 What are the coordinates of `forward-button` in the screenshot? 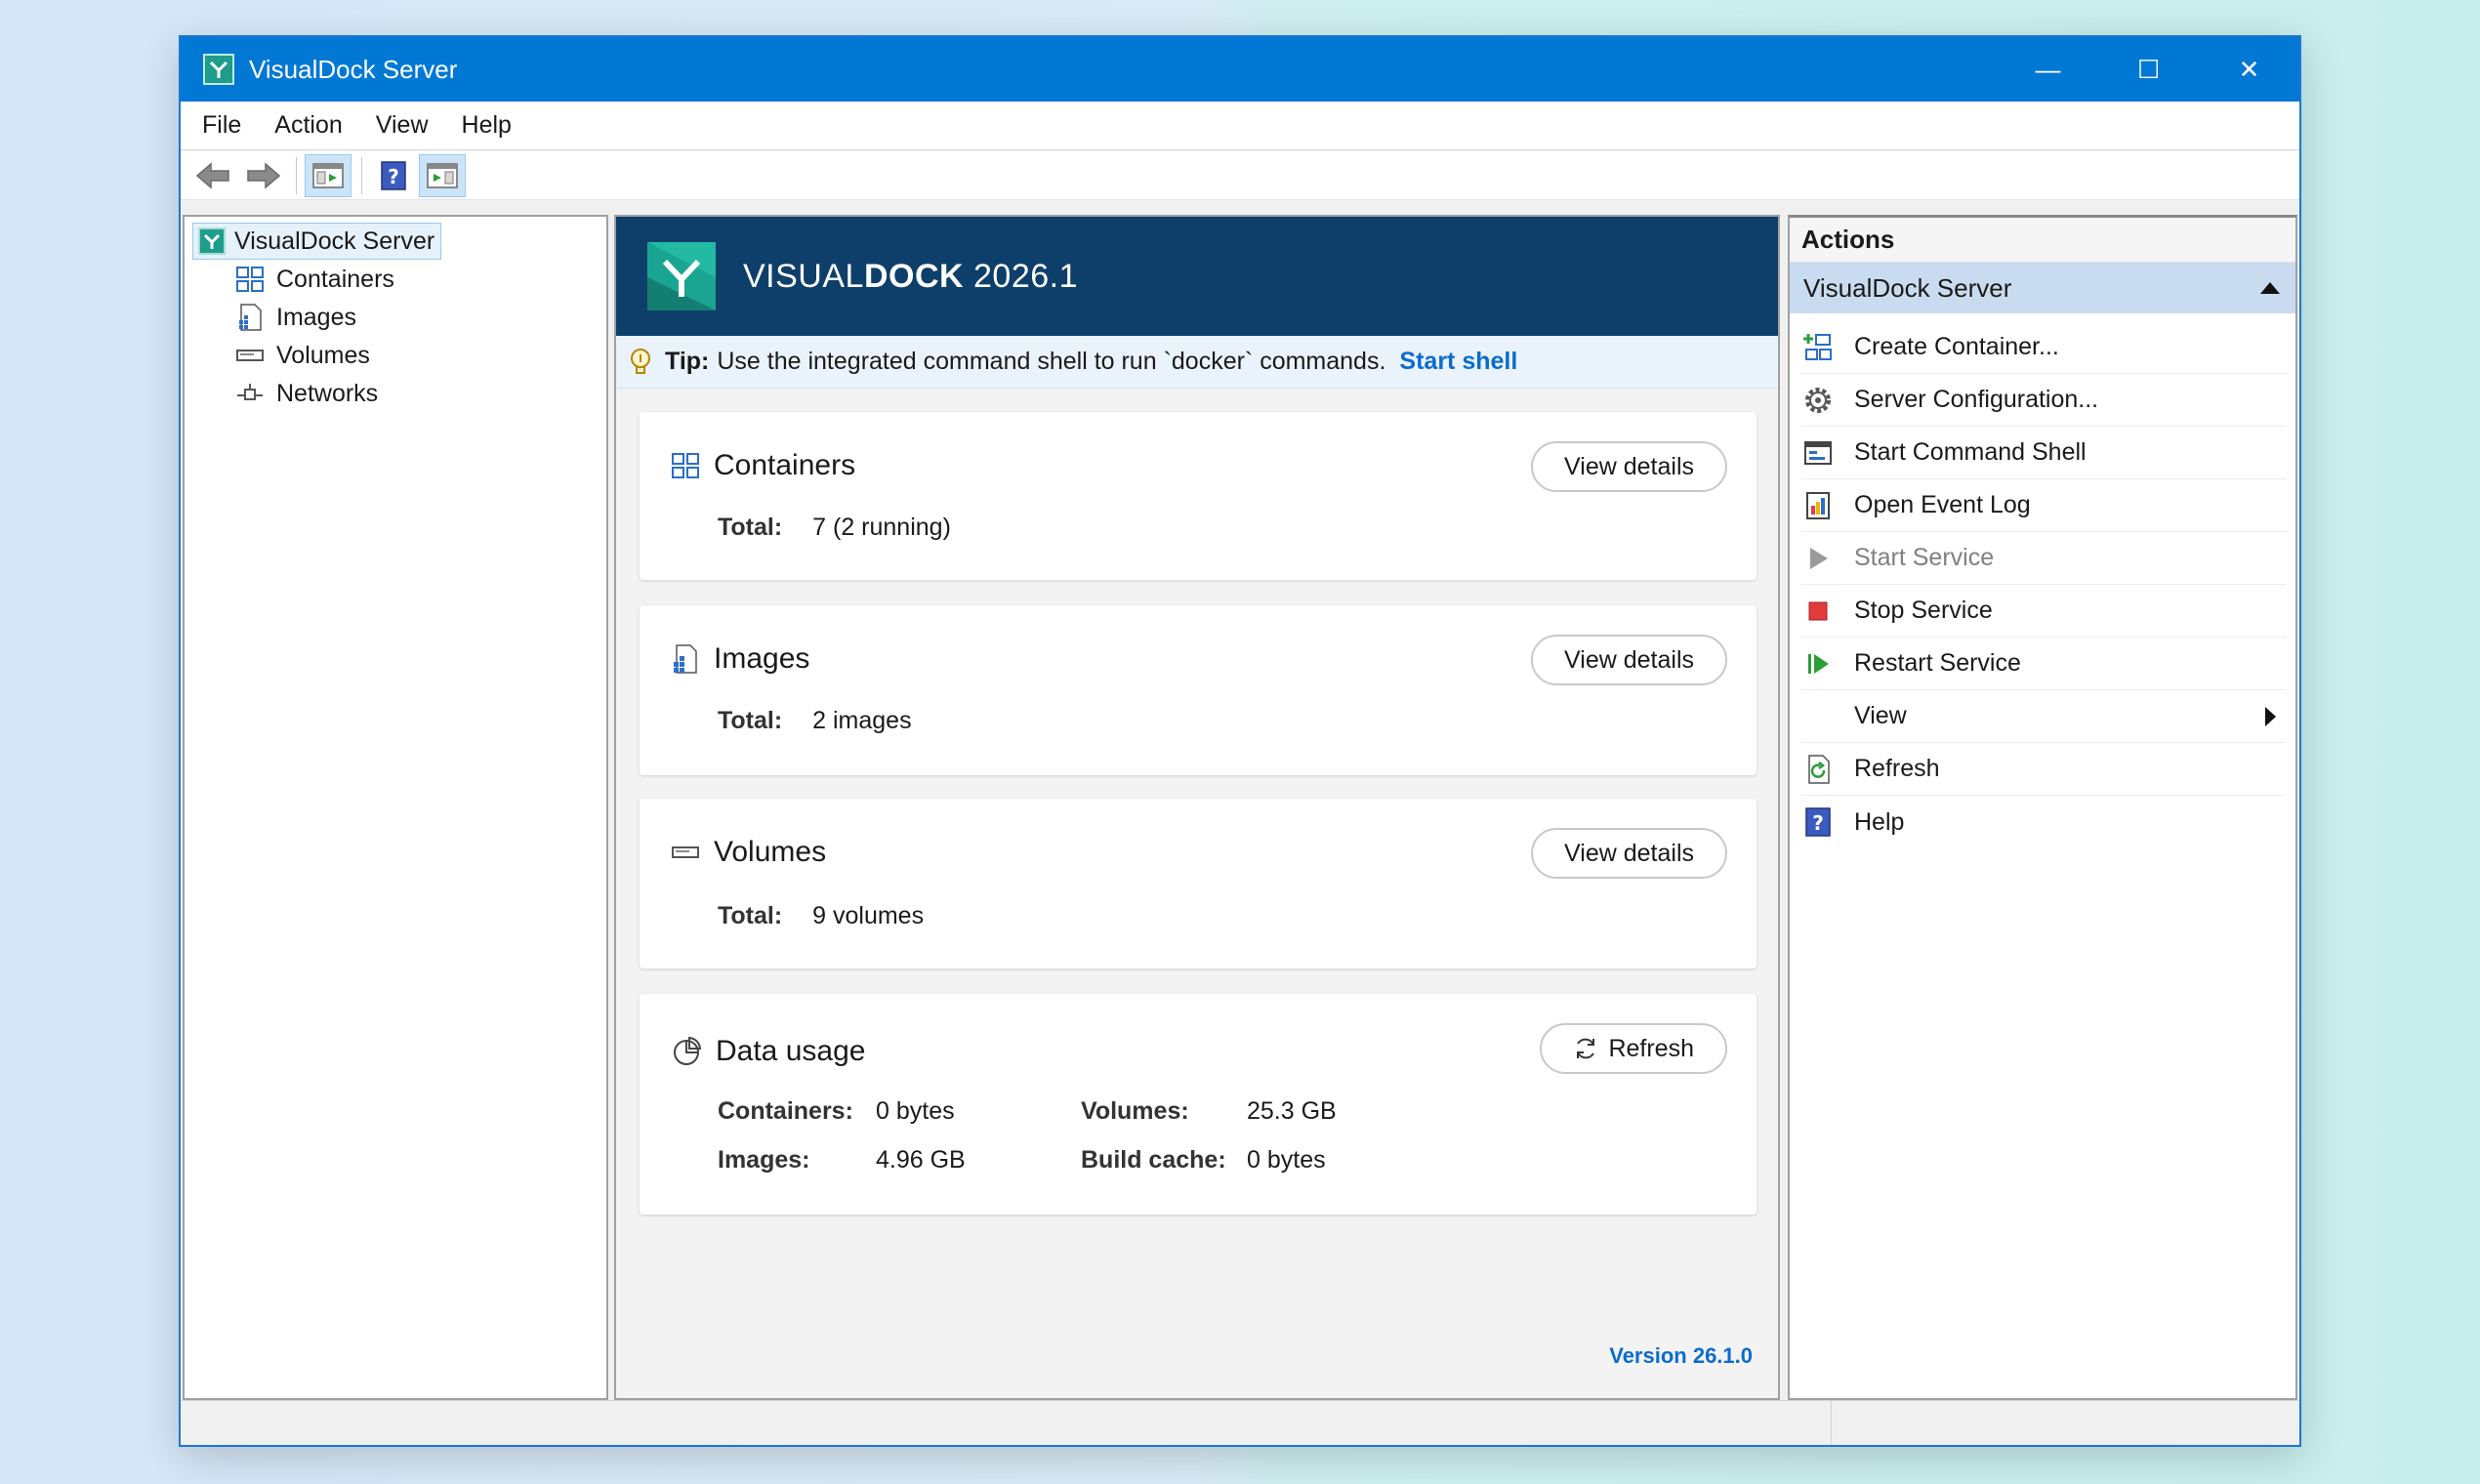 It's located at (263, 176).